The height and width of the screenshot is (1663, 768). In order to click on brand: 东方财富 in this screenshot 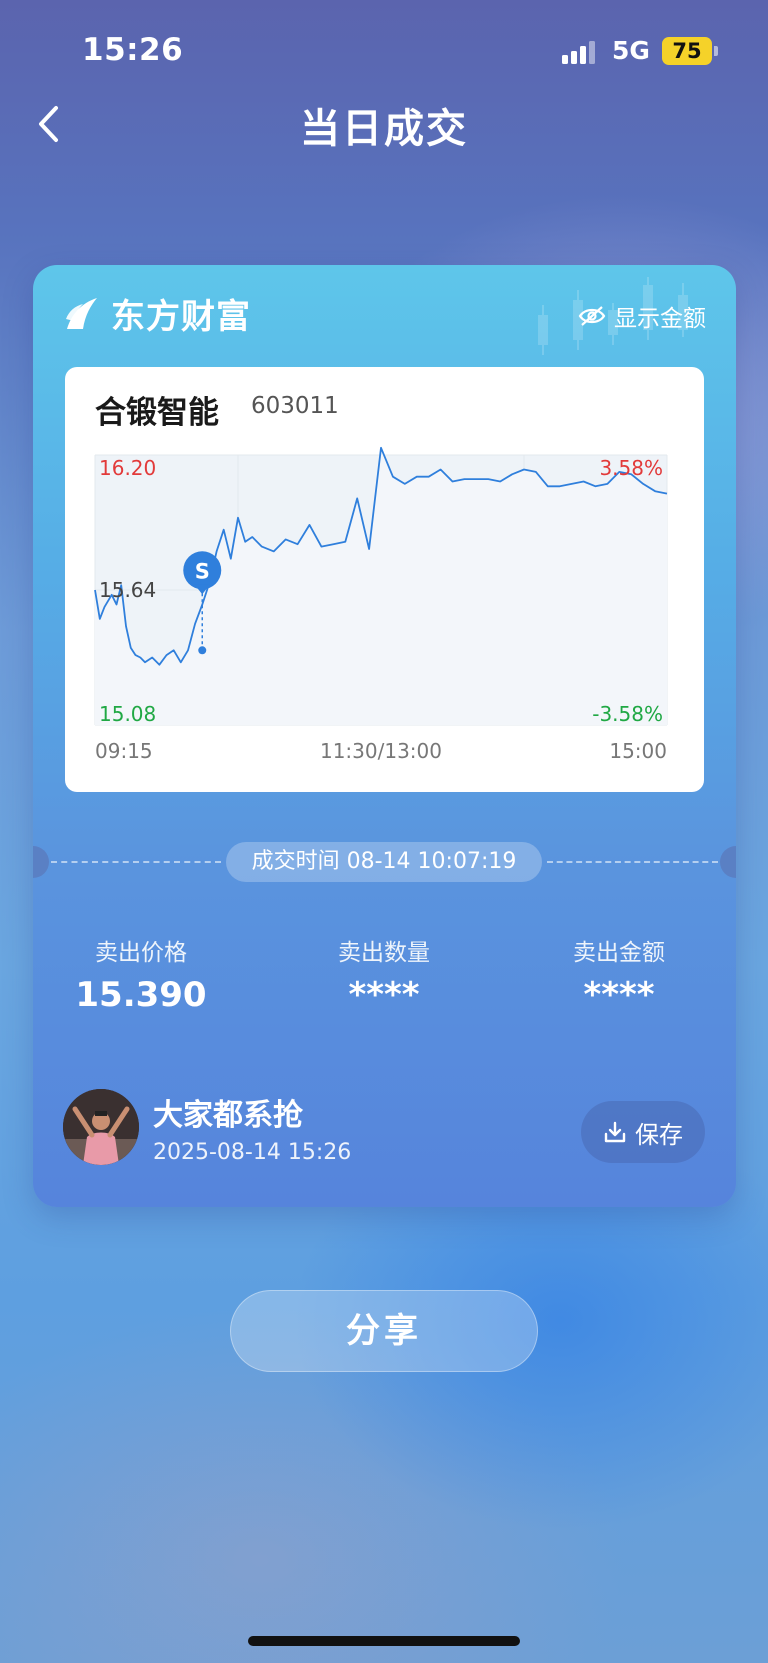, I will do `click(157, 313)`.